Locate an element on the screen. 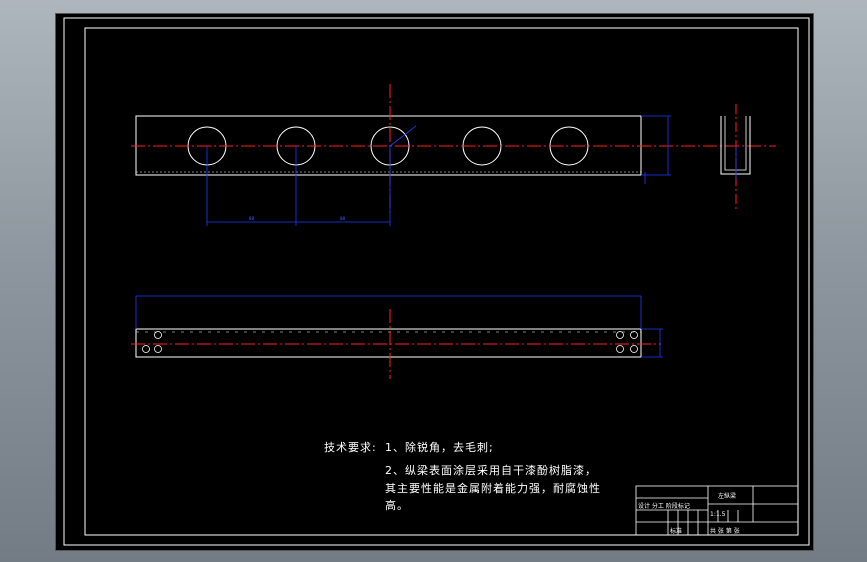 The image size is (867, 562). title-row-b: 标准 is located at coordinates (676, 531).